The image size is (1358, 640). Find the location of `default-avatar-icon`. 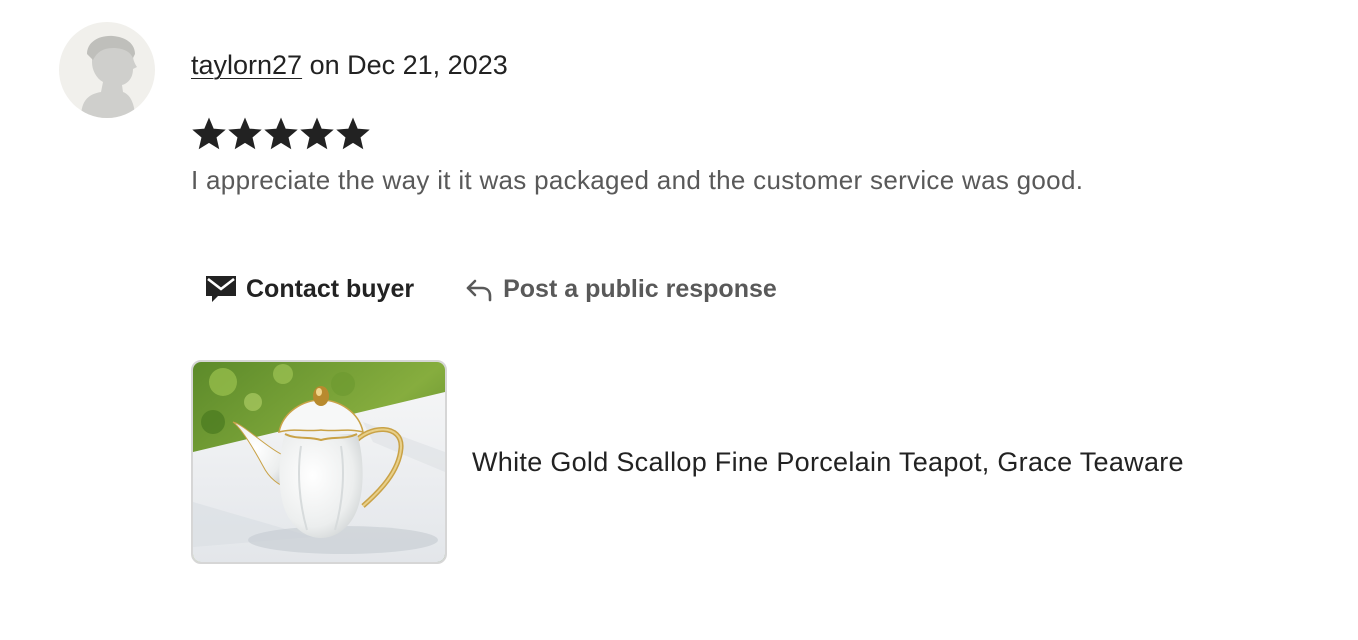

default-avatar-icon is located at coordinates (109, 76).